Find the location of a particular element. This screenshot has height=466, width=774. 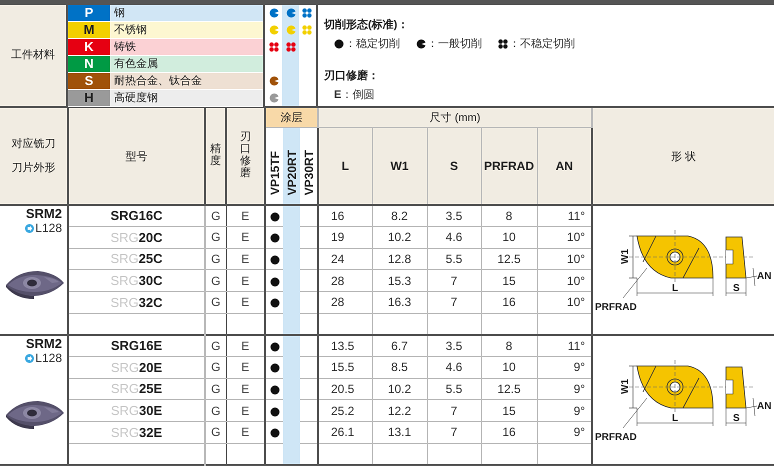

material-name: 有色金属 is located at coordinates (186, 64).